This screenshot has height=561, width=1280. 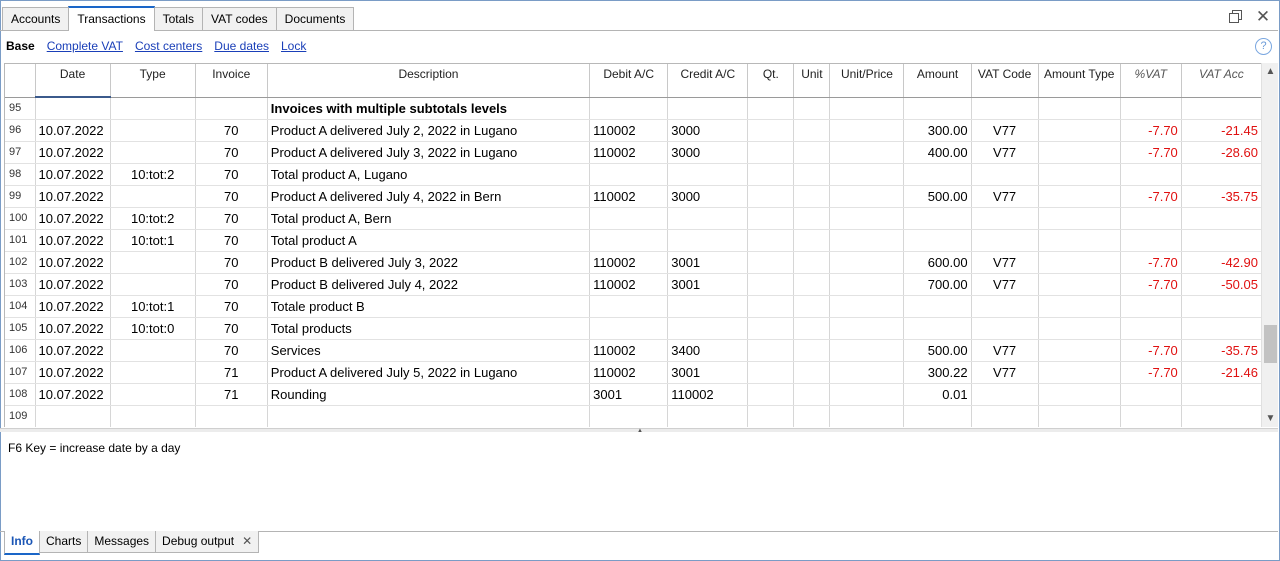 I want to click on column-header-amount: Amount, so click(x=937, y=81).